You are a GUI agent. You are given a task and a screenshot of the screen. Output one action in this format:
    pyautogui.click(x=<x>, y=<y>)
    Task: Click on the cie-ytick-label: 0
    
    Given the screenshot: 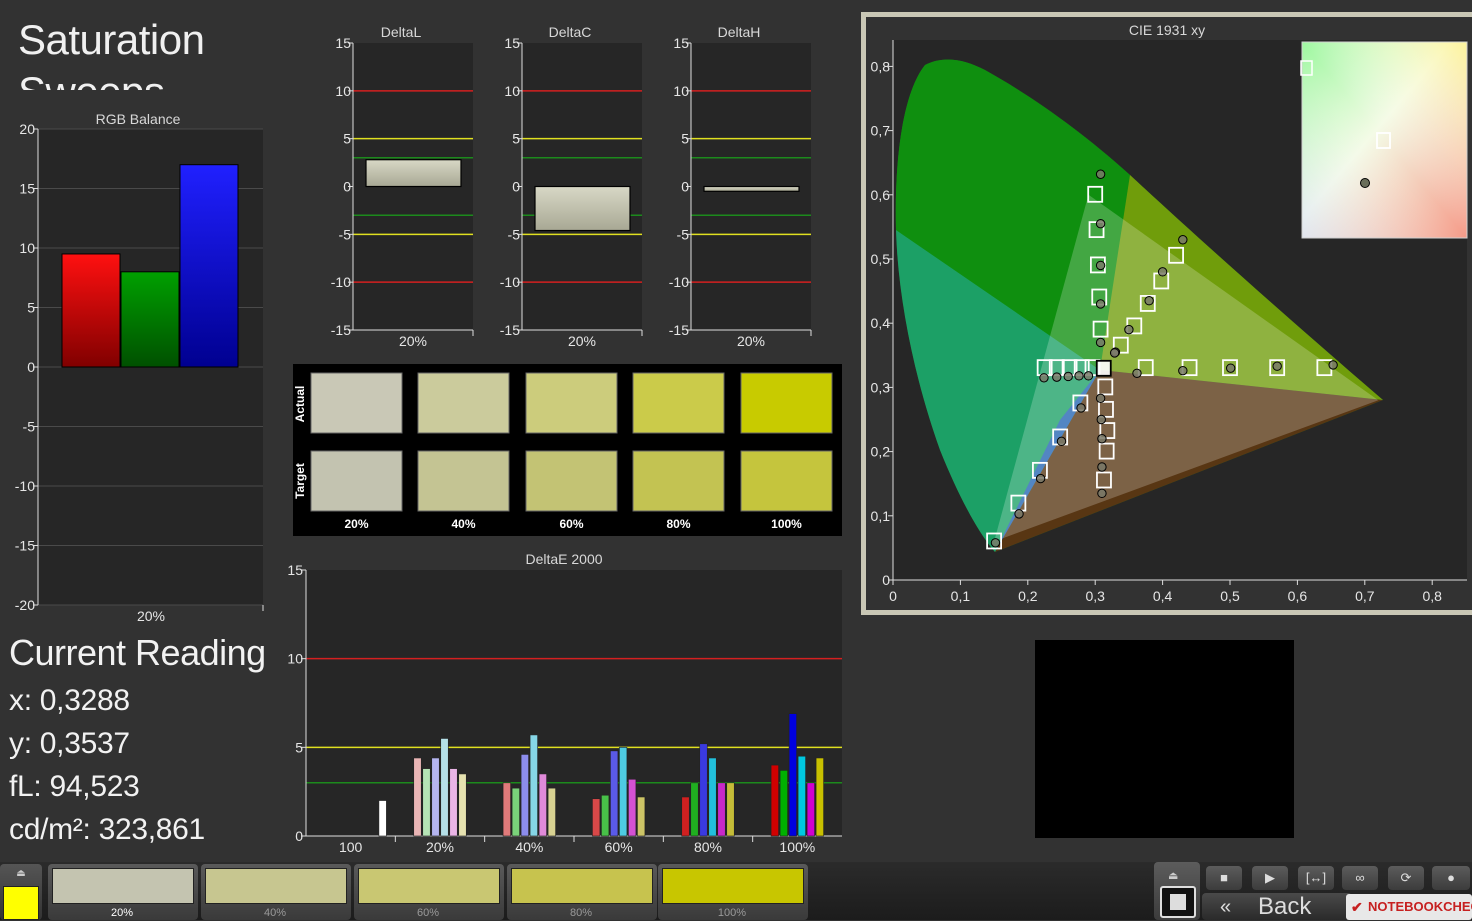 What is the action you would take?
    pyautogui.click(x=886, y=580)
    